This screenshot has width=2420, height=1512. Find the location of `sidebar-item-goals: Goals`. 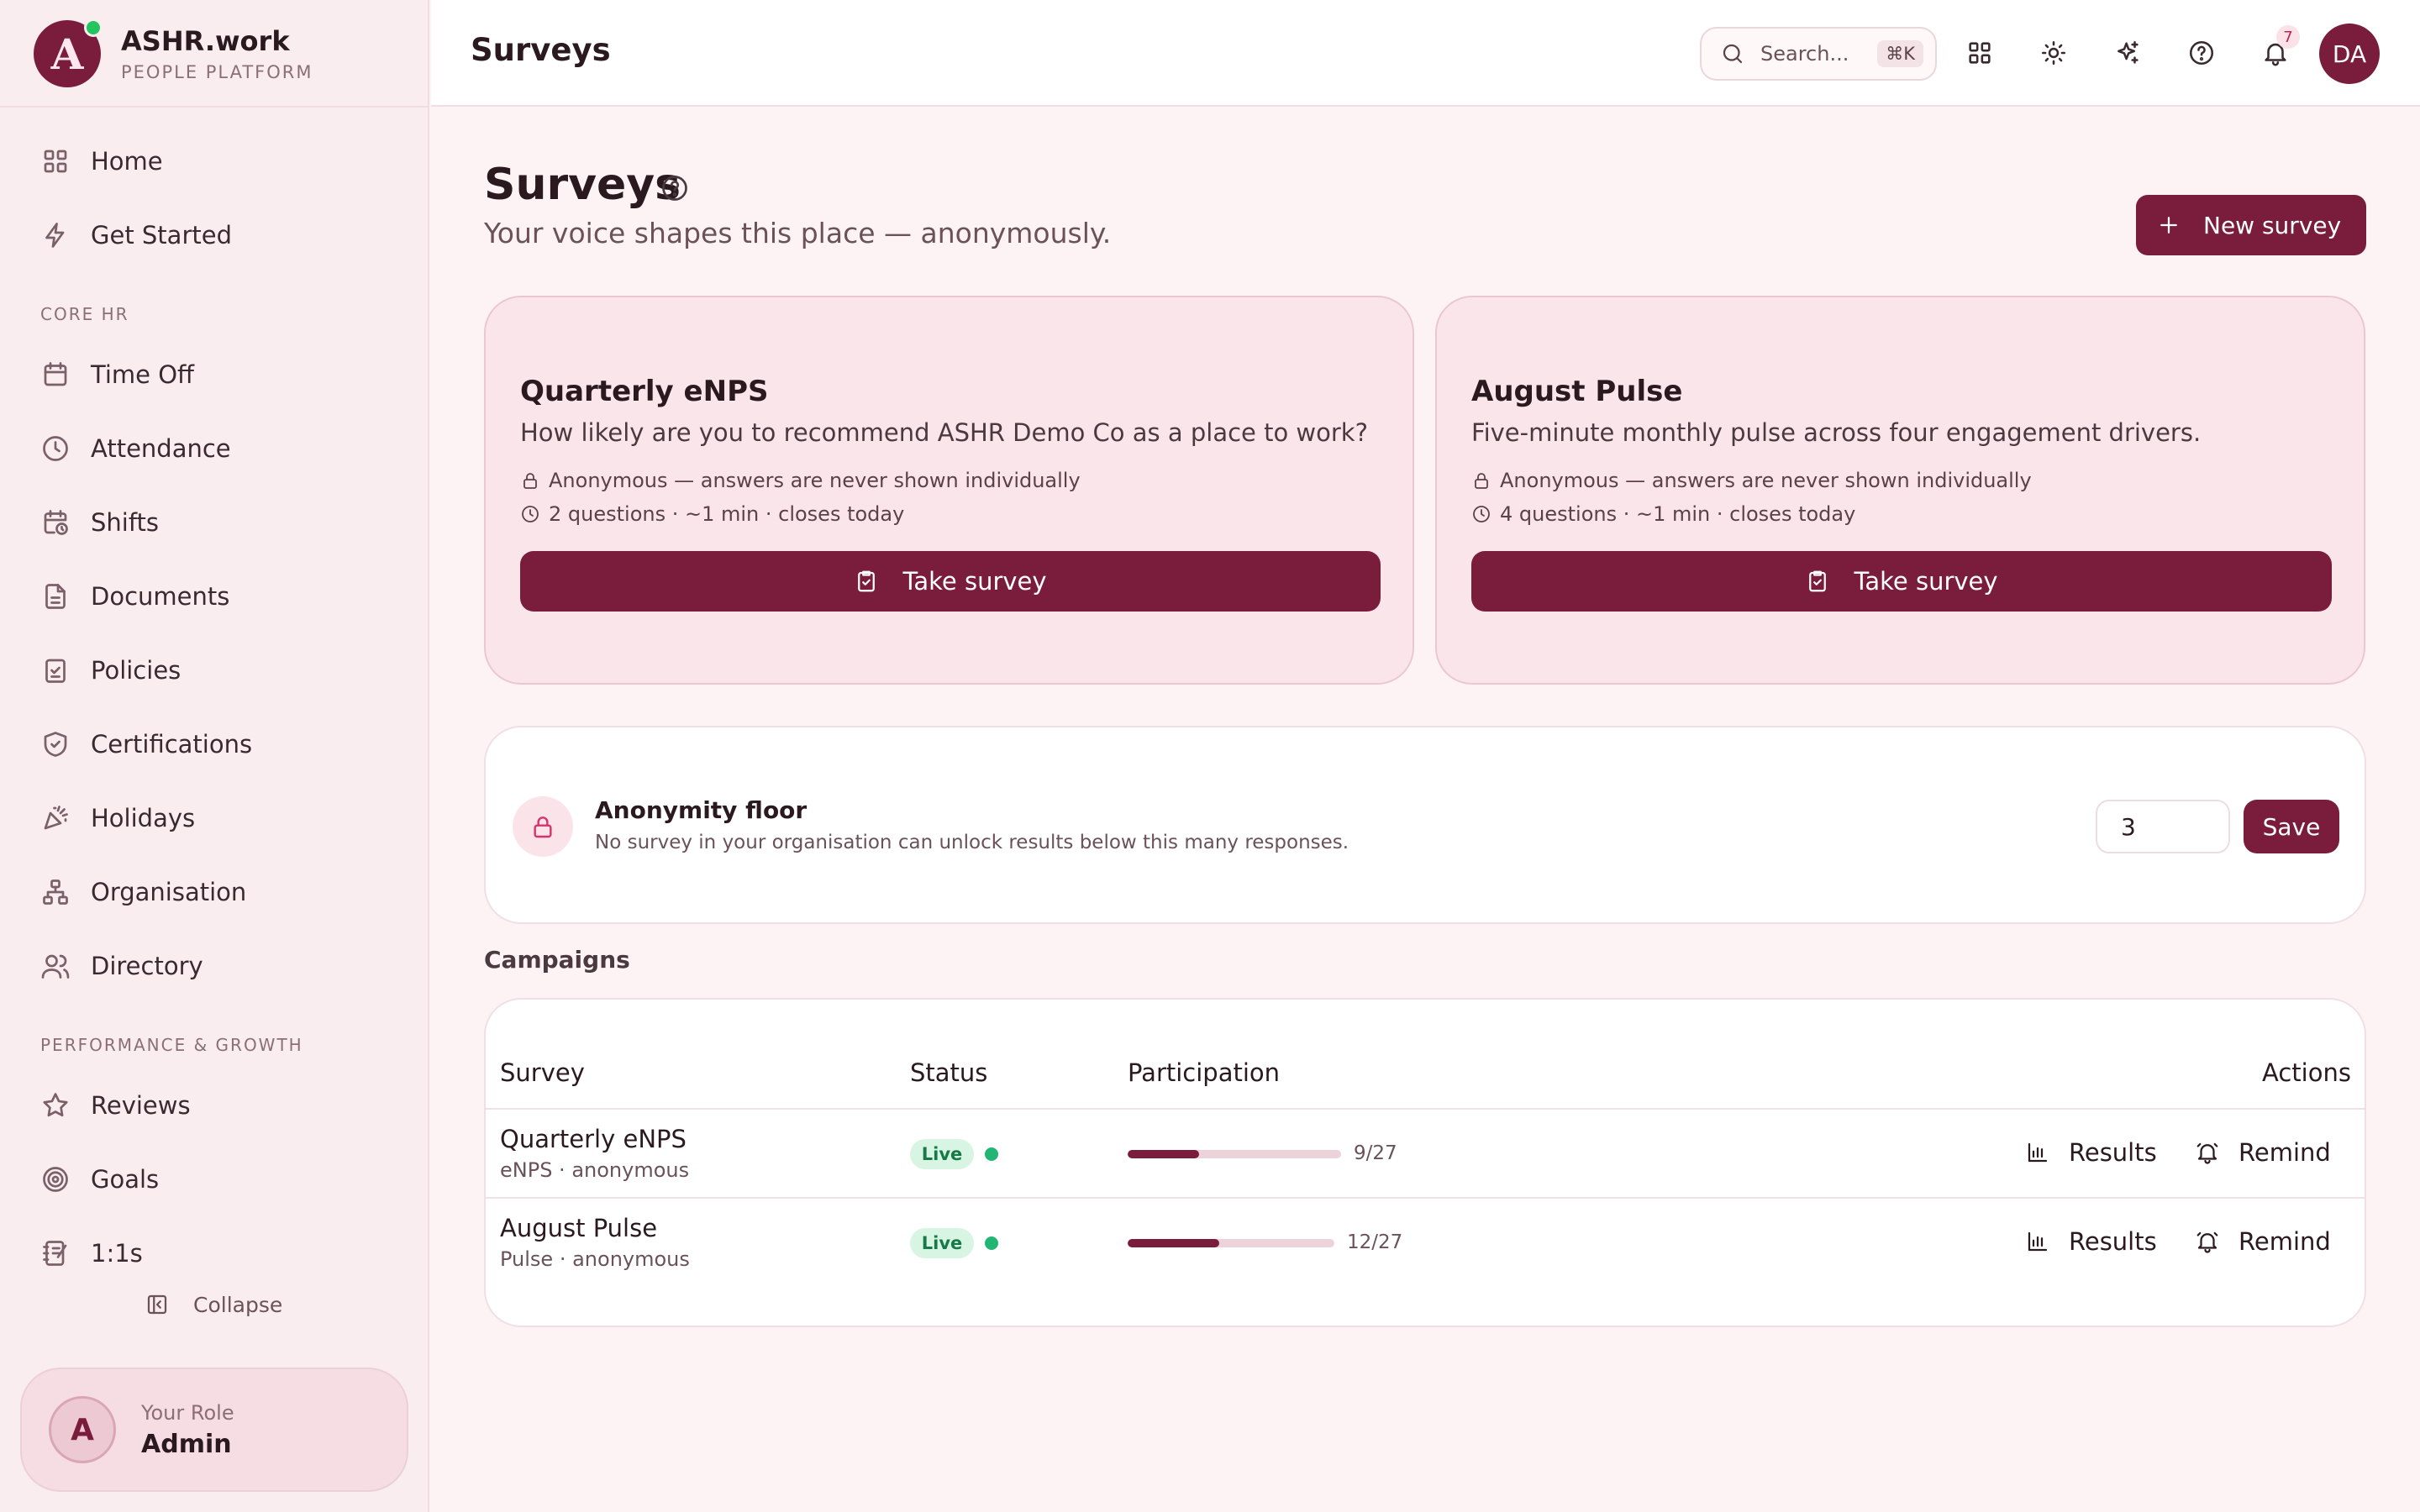

sidebar-item-goals: Goals is located at coordinates (99, 1179).